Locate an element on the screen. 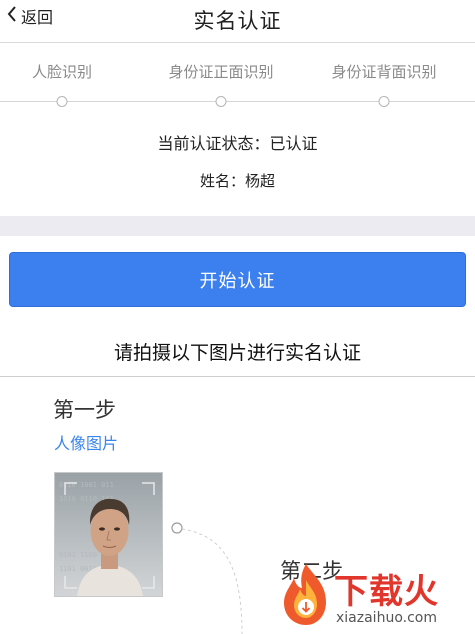 The width and height of the screenshot is (475, 634). page-title: 实名认证 is located at coordinates (237, 21).